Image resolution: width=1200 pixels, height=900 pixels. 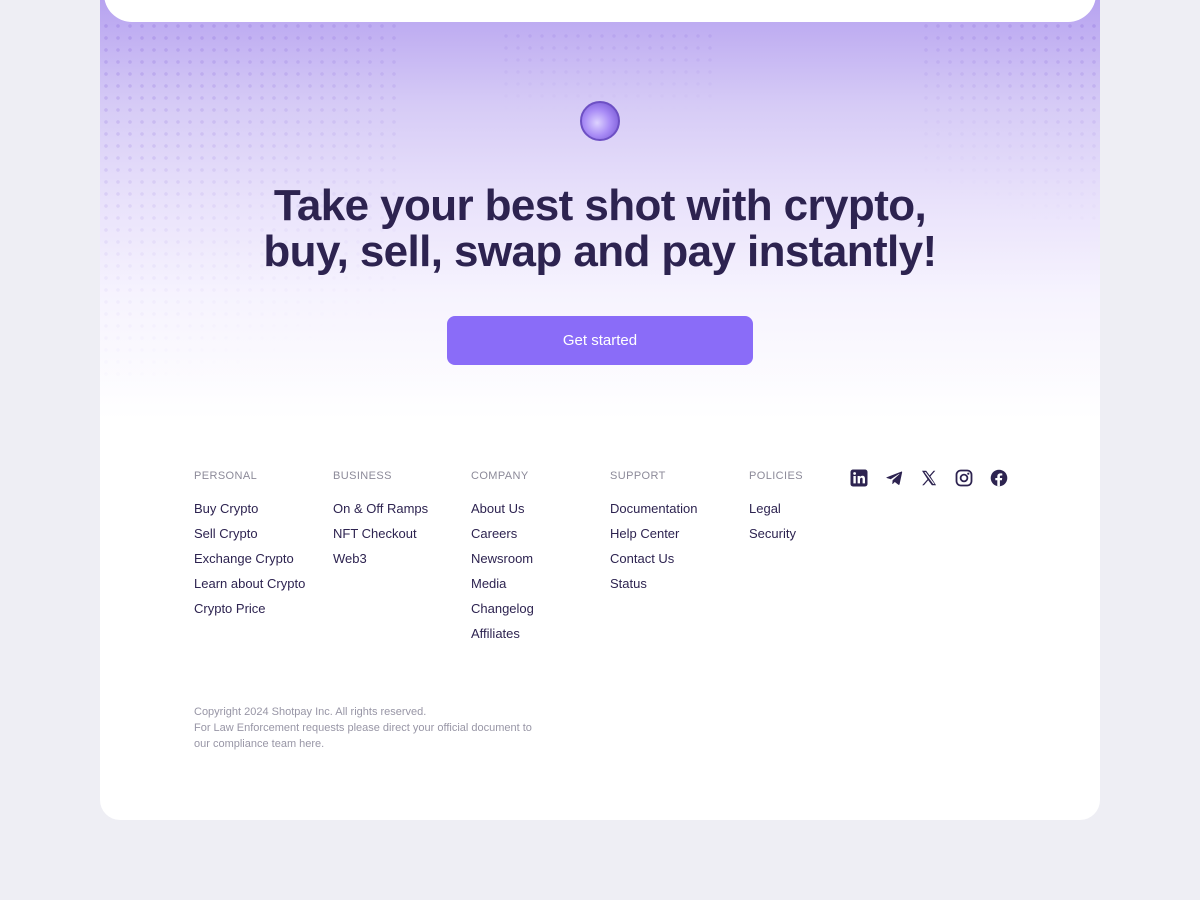 I want to click on footer-column-title: COMPANY, so click(x=500, y=476).